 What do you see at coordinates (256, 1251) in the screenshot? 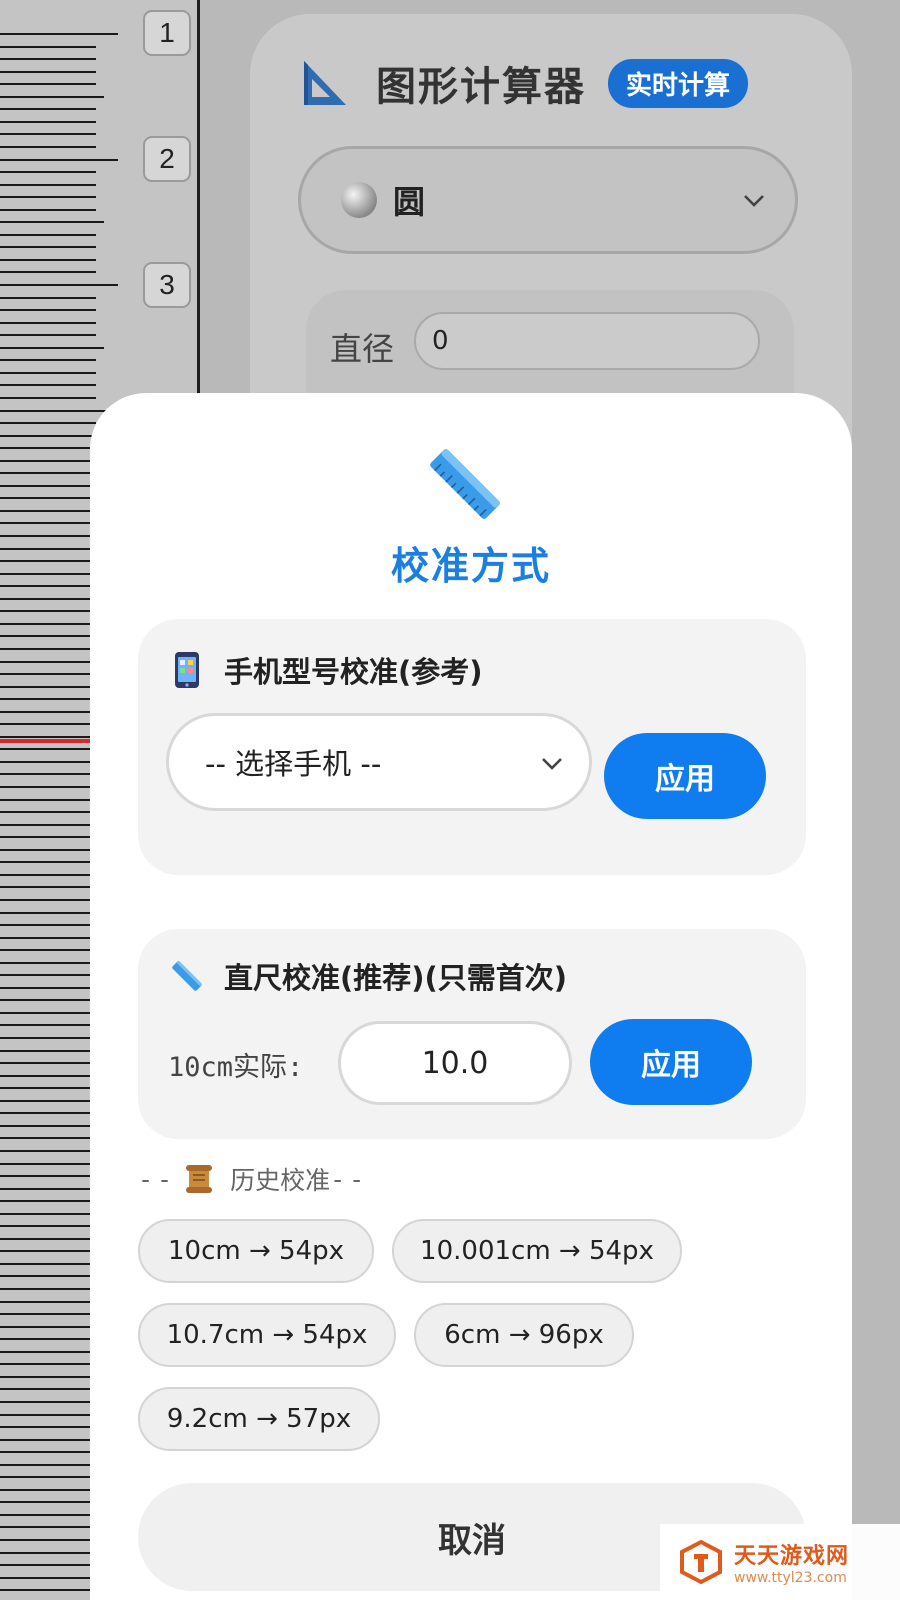
I see `history-chip: 10cm → 54px` at bounding box center [256, 1251].